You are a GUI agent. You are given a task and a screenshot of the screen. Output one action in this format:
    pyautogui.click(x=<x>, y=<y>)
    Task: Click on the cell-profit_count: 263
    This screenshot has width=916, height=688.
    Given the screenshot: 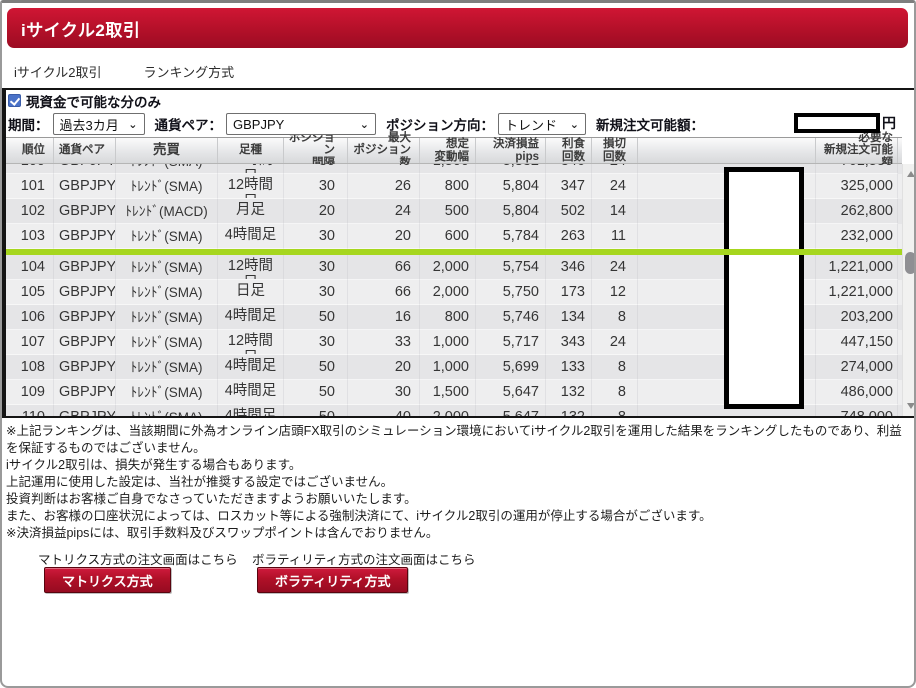 What is the action you would take?
    pyautogui.click(x=569, y=236)
    